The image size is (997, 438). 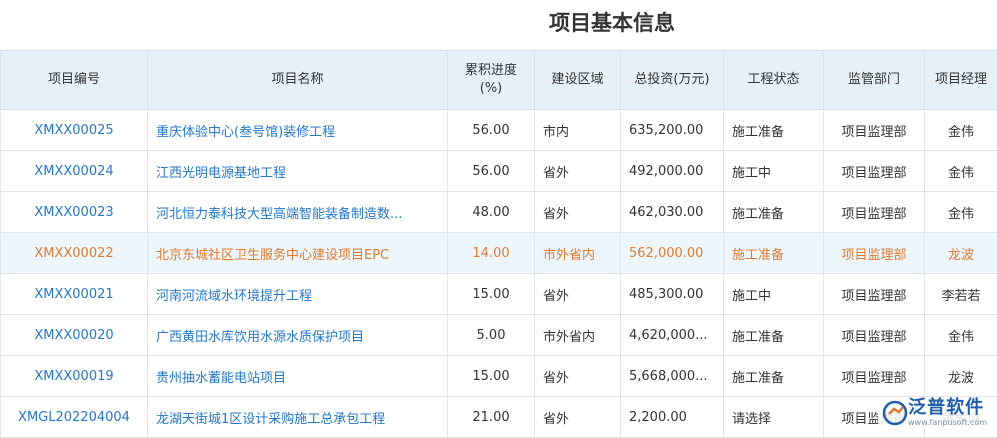 What do you see at coordinates (895, 413) in the screenshot?
I see `fanpu-logo-icon` at bounding box center [895, 413].